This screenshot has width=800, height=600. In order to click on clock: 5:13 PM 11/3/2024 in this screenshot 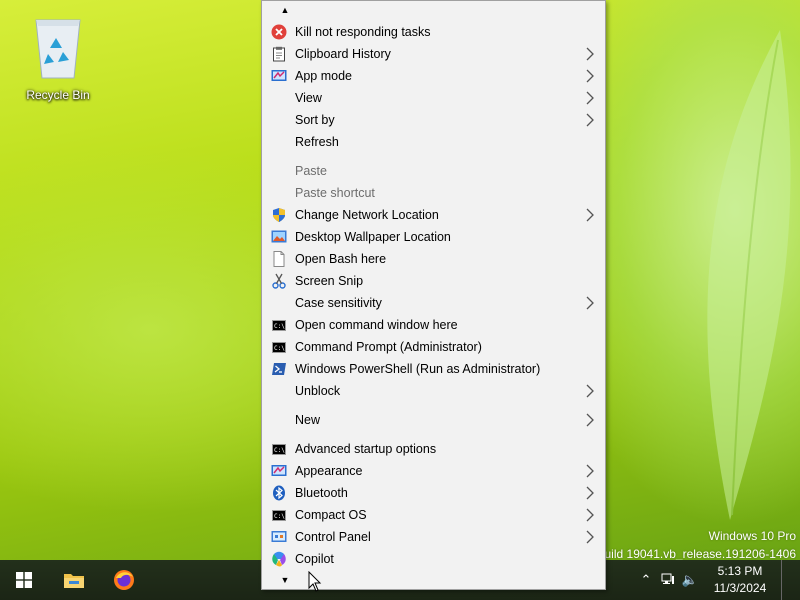, I will do `click(740, 580)`.